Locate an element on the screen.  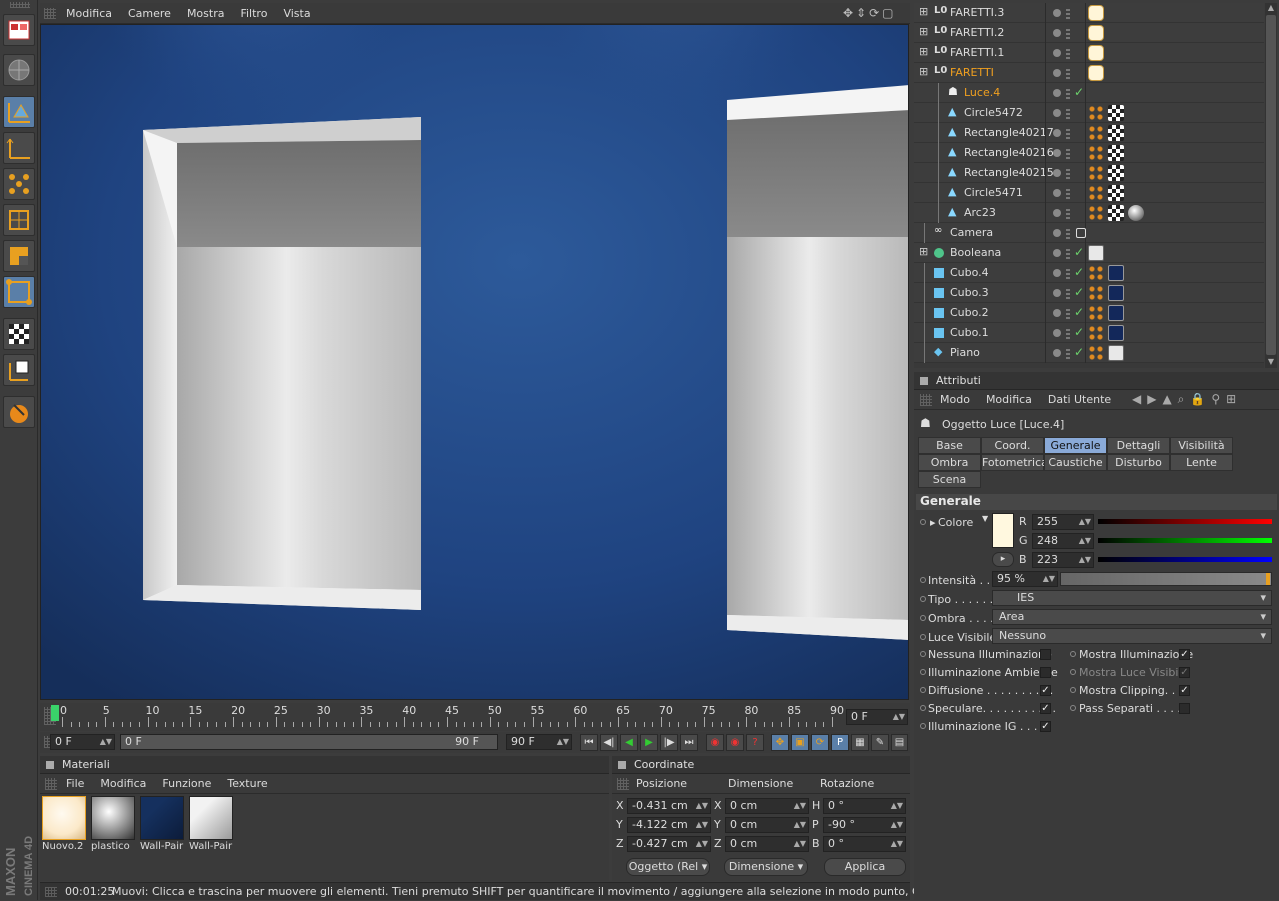
scroll-thumb is located at coordinates (1271, 185).